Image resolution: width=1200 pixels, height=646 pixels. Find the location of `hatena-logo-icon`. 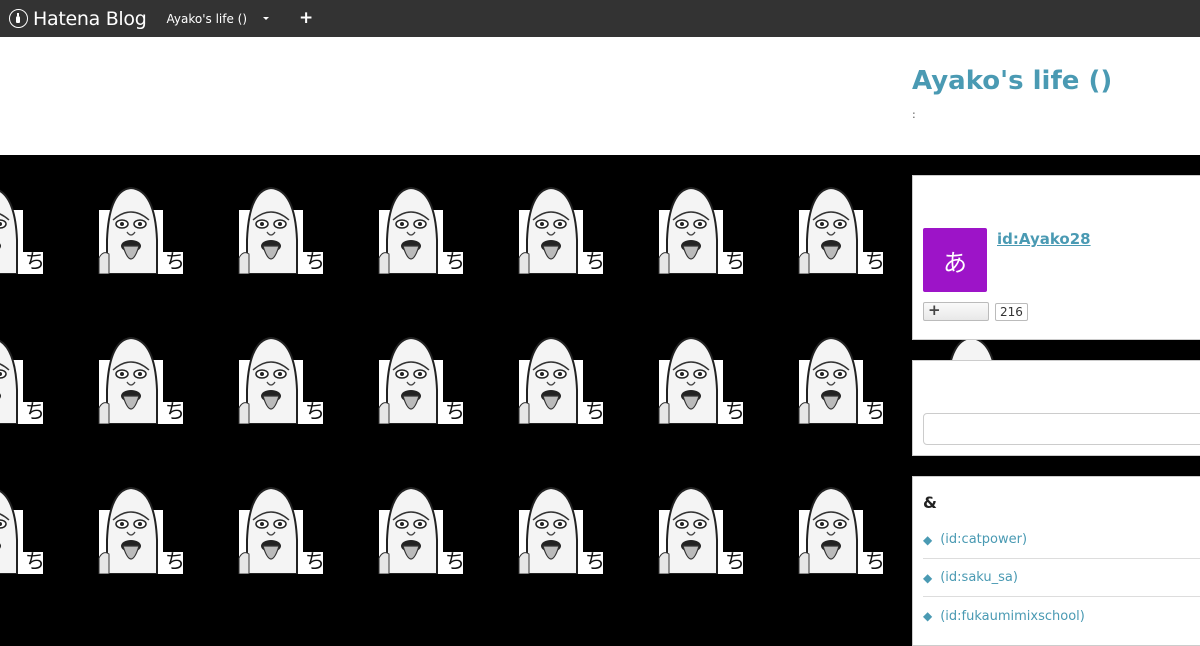

hatena-logo-icon is located at coordinates (18, 18).